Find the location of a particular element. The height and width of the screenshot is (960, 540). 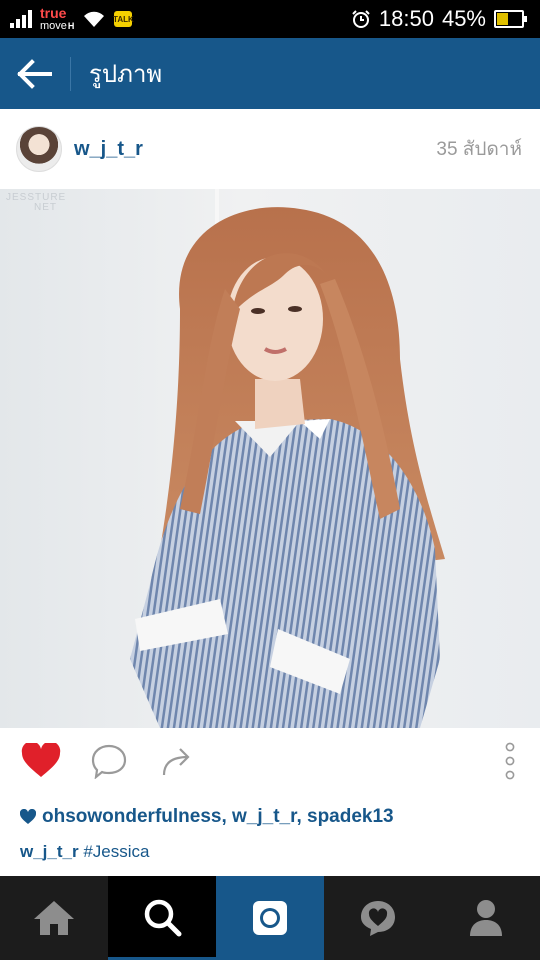

nav-profile is located at coordinates (486, 918).